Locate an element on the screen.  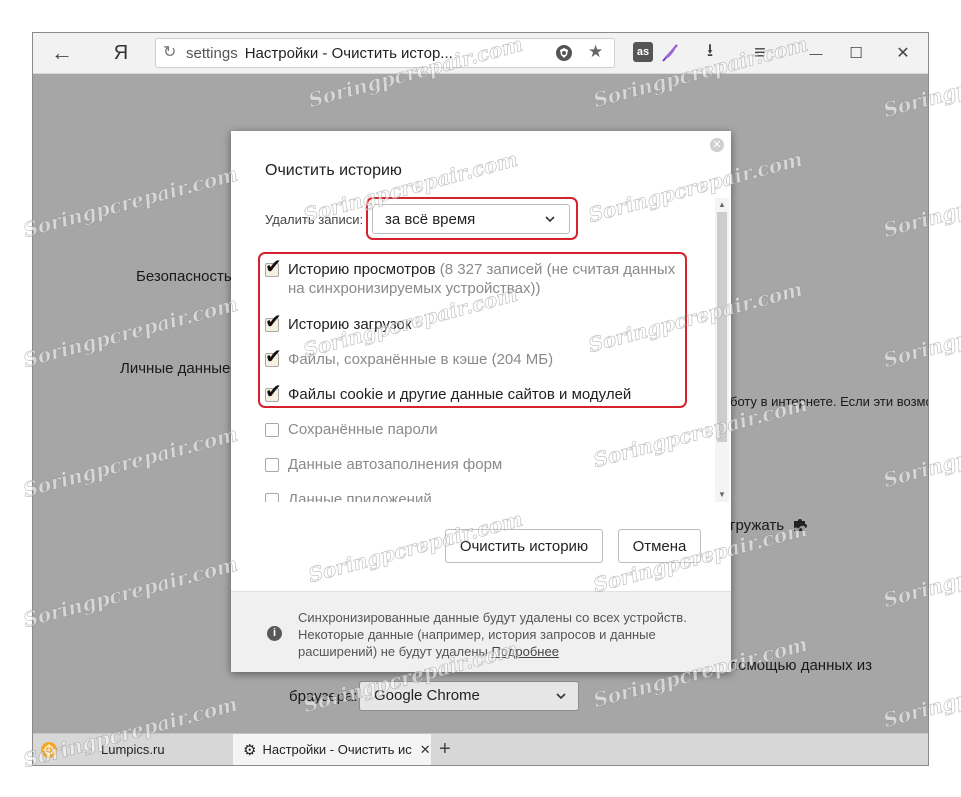
back-arrow-icon: ← is located at coordinates (62, 52).